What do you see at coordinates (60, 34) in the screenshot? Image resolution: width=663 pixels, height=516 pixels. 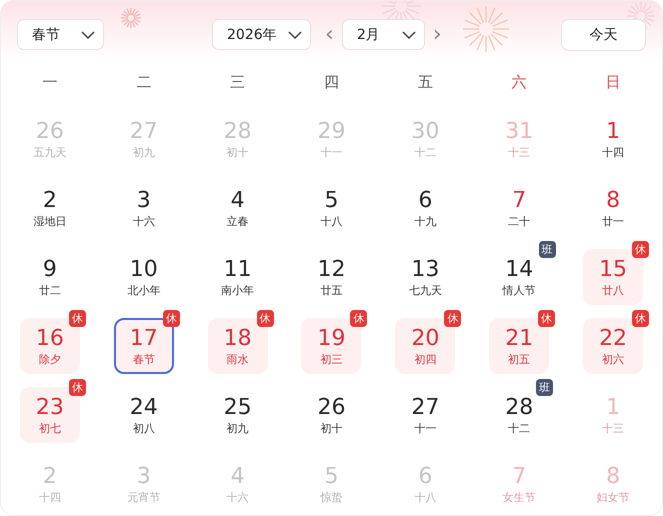 I see `festival-dropdown: 春节` at bounding box center [60, 34].